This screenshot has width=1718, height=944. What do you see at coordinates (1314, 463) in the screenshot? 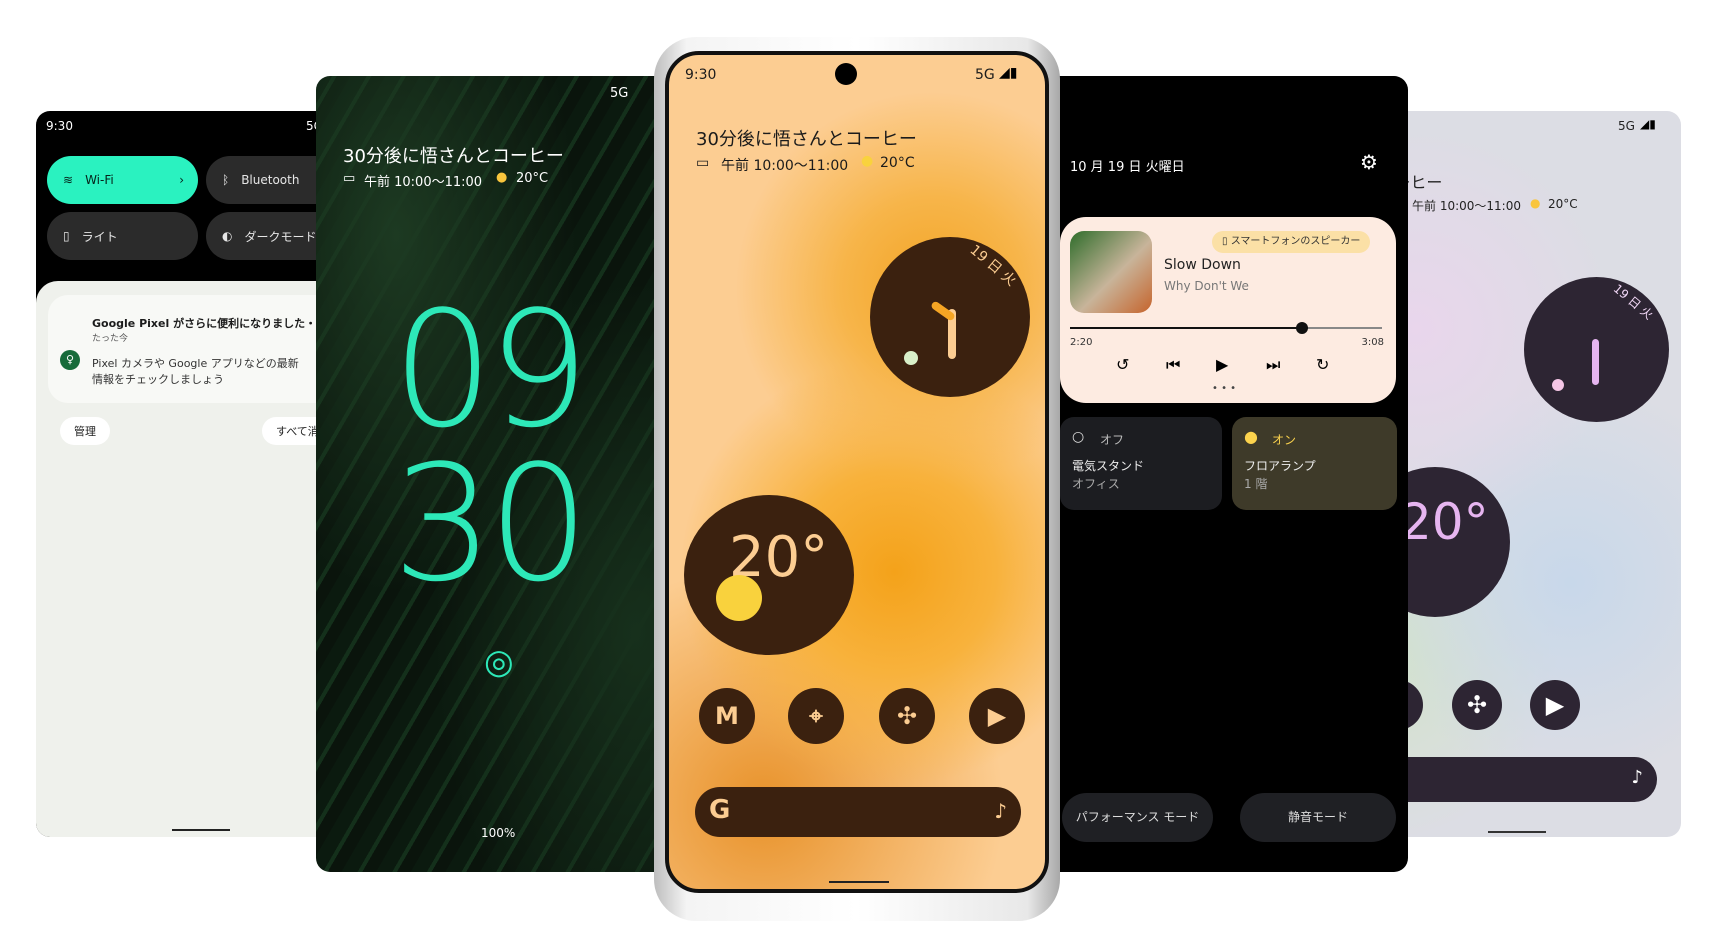
I see `device-tile-floor-lamp: ● オン フロアランプ 1 階` at bounding box center [1314, 463].